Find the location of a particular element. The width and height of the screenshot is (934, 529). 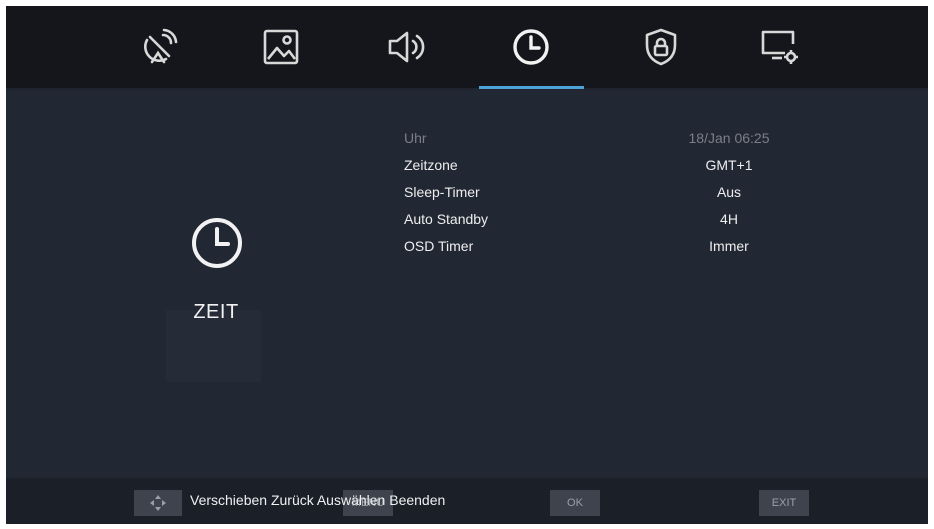

tab-time is located at coordinates (531, 47).